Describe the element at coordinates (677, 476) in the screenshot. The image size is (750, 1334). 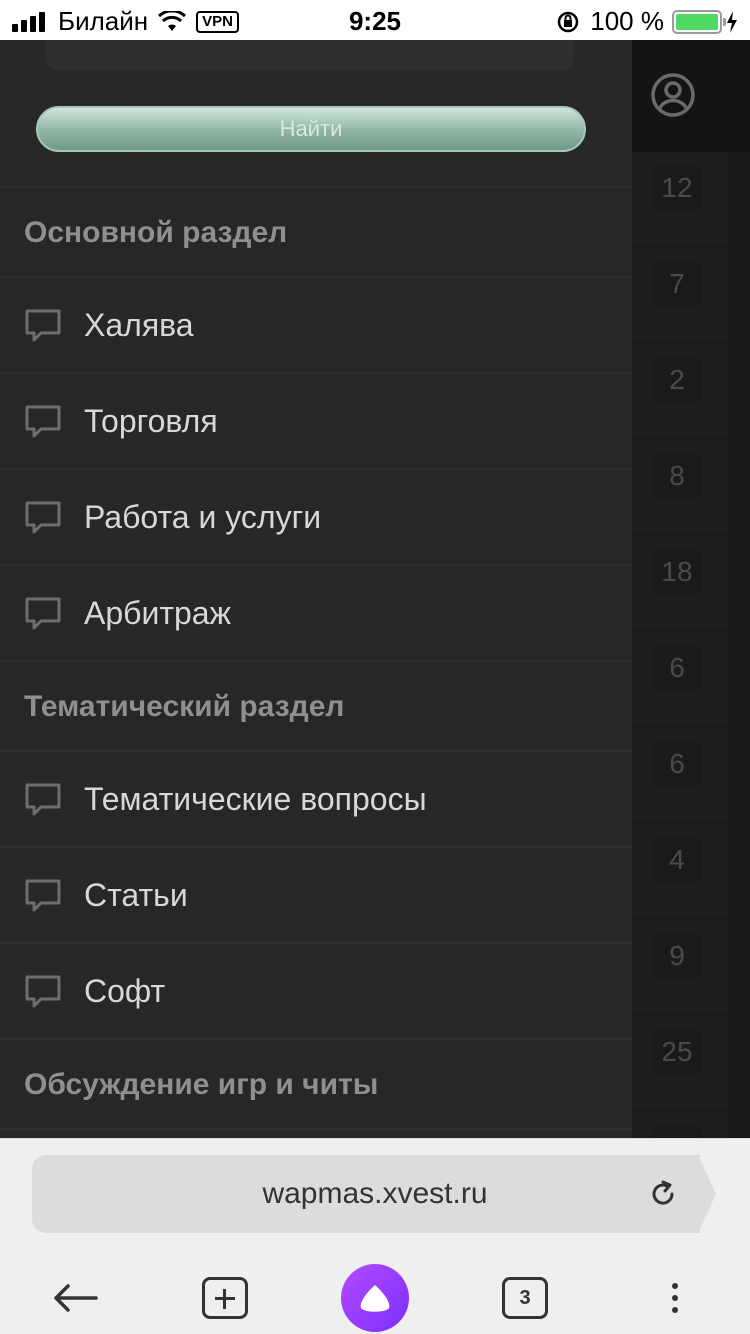
I see `count-badge: 8` at that location.